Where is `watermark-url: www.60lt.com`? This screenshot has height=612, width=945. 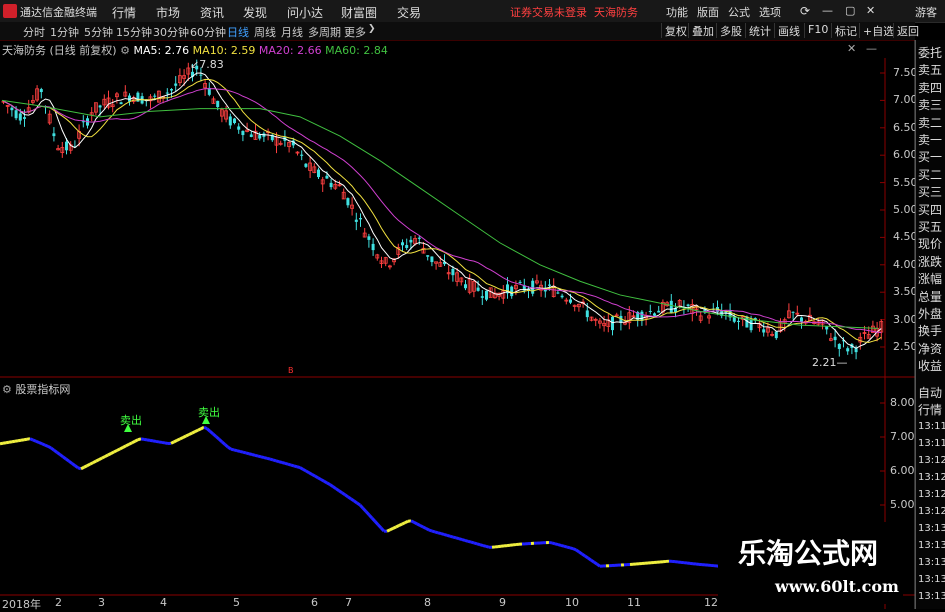
watermark-url: www.60lt.com is located at coordinates (837, 586).